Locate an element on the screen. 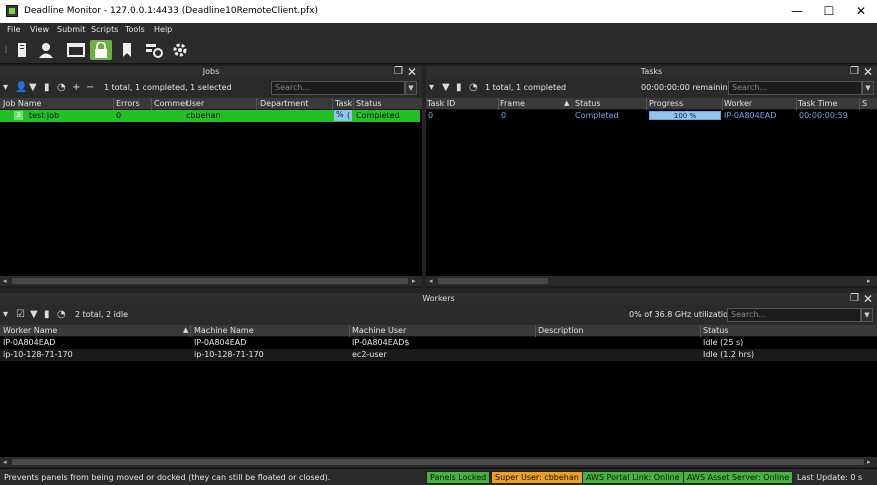  workers-utilization-text: 0% of 36.8 GHz utilization is located at coordinates (681, 314).